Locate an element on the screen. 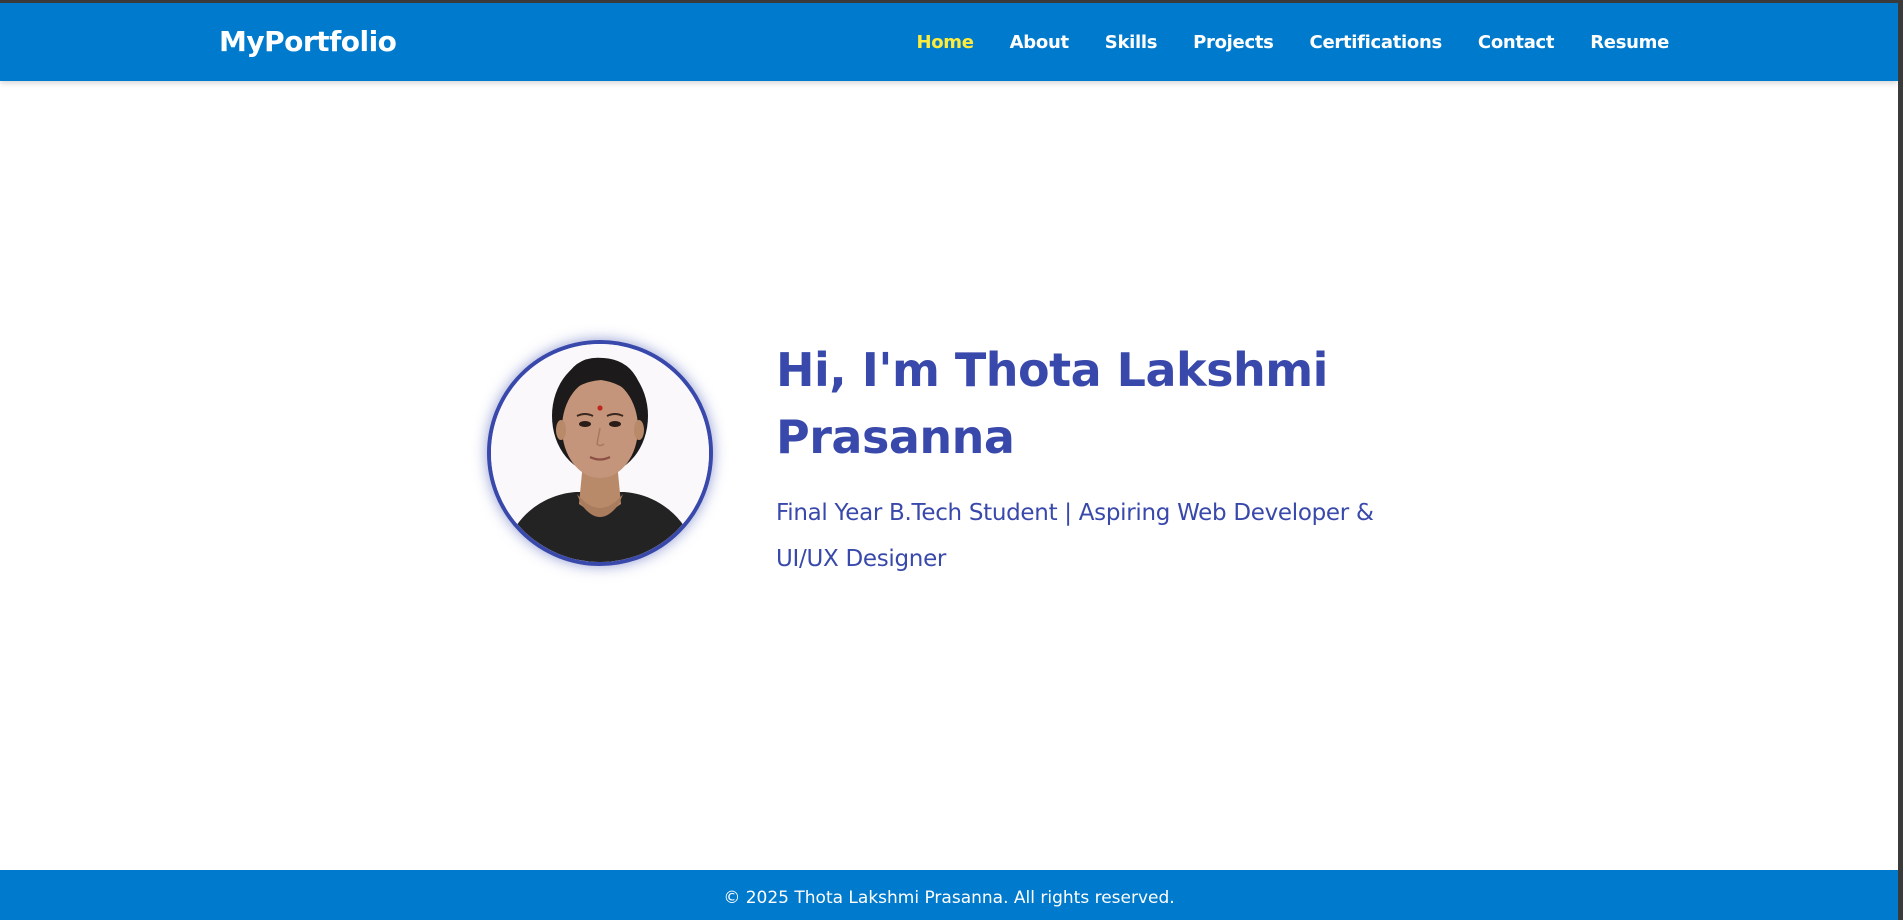 The height and width of the screenshot is (920, 1903). nav-link-projects: Projects is located at coordinates (1233, 42).